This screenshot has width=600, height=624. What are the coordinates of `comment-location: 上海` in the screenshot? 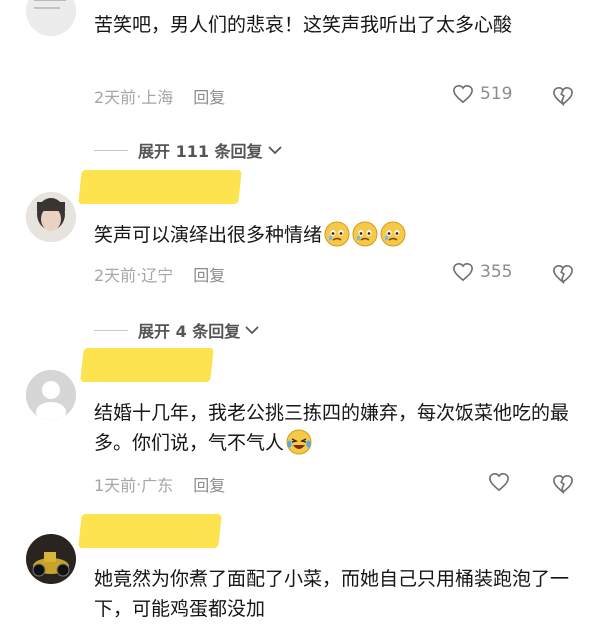 It's located at (157, 97).